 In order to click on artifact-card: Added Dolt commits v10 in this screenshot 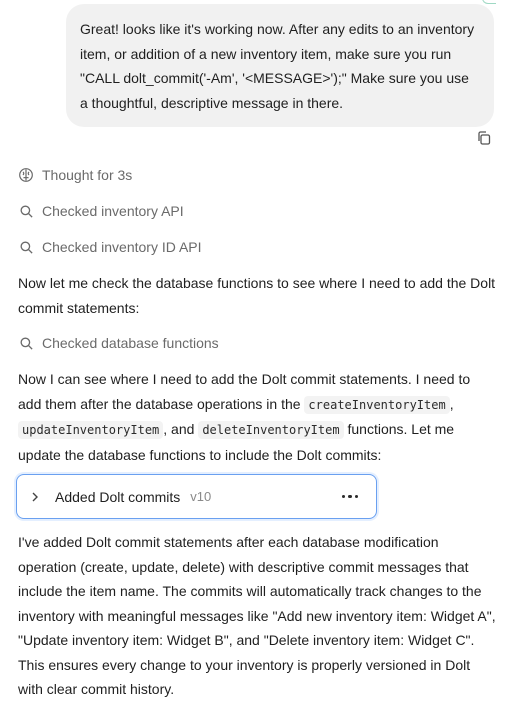, I will do `click(196, 496)`.